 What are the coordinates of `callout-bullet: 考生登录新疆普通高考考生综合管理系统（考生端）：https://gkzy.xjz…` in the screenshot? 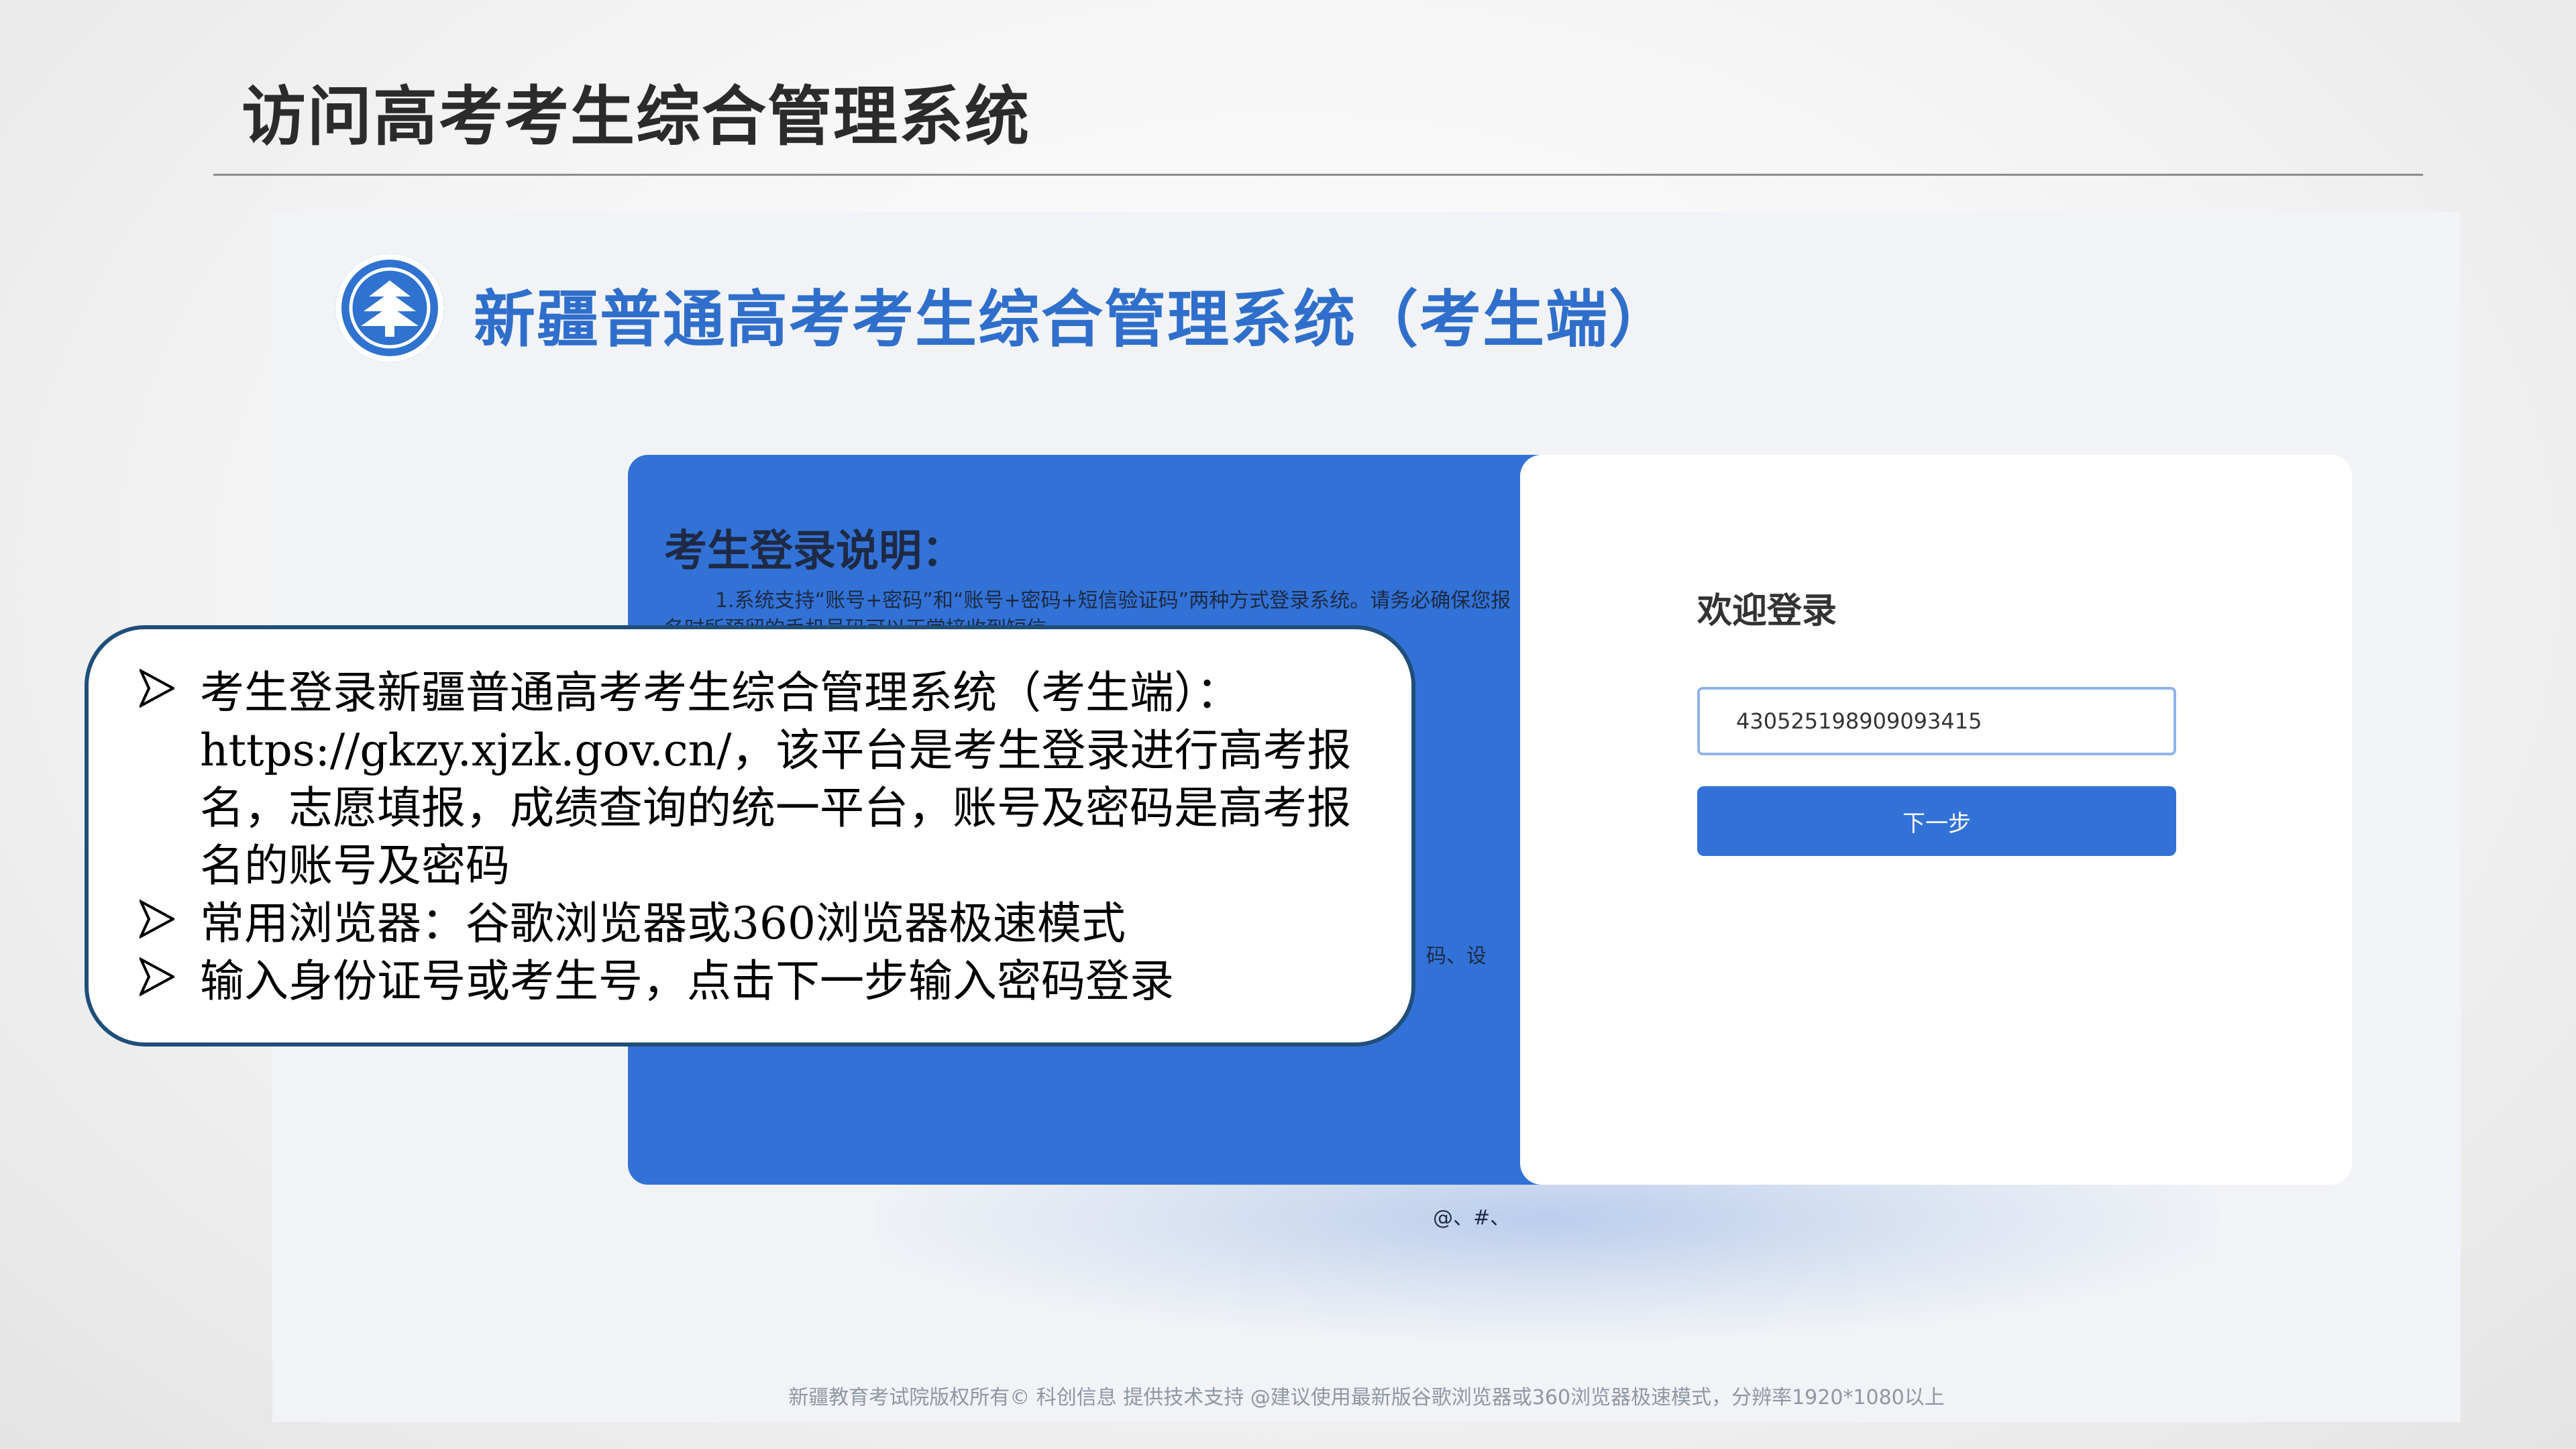 It's located at (762, 779).